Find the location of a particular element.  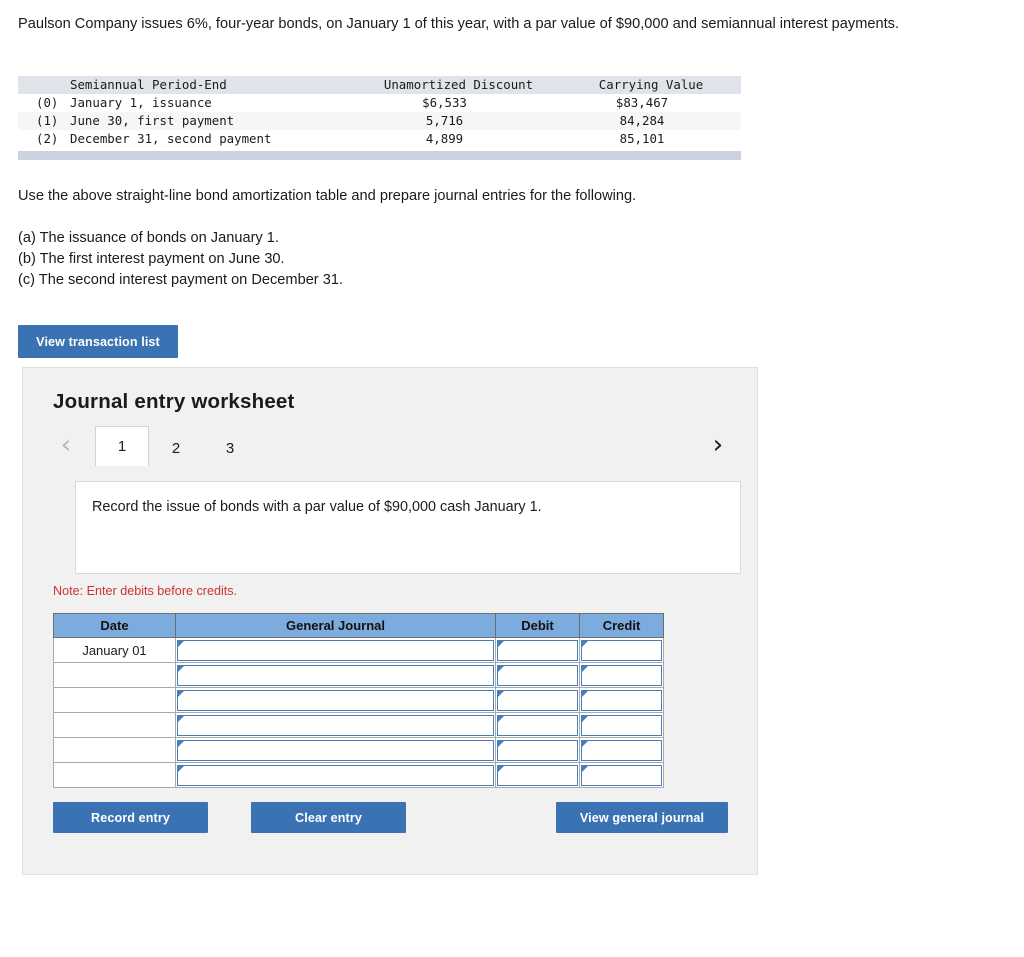

amortization-col-index is located at coordinates (44, 85).